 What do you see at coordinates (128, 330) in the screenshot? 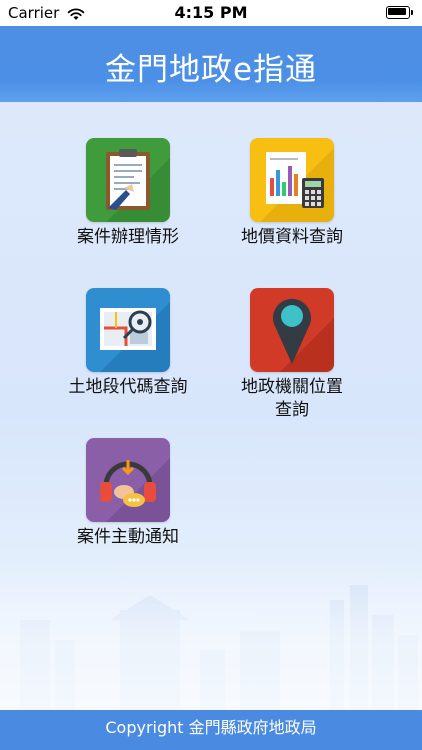
I see `map-search-icon` at bounding box center [128, 330].